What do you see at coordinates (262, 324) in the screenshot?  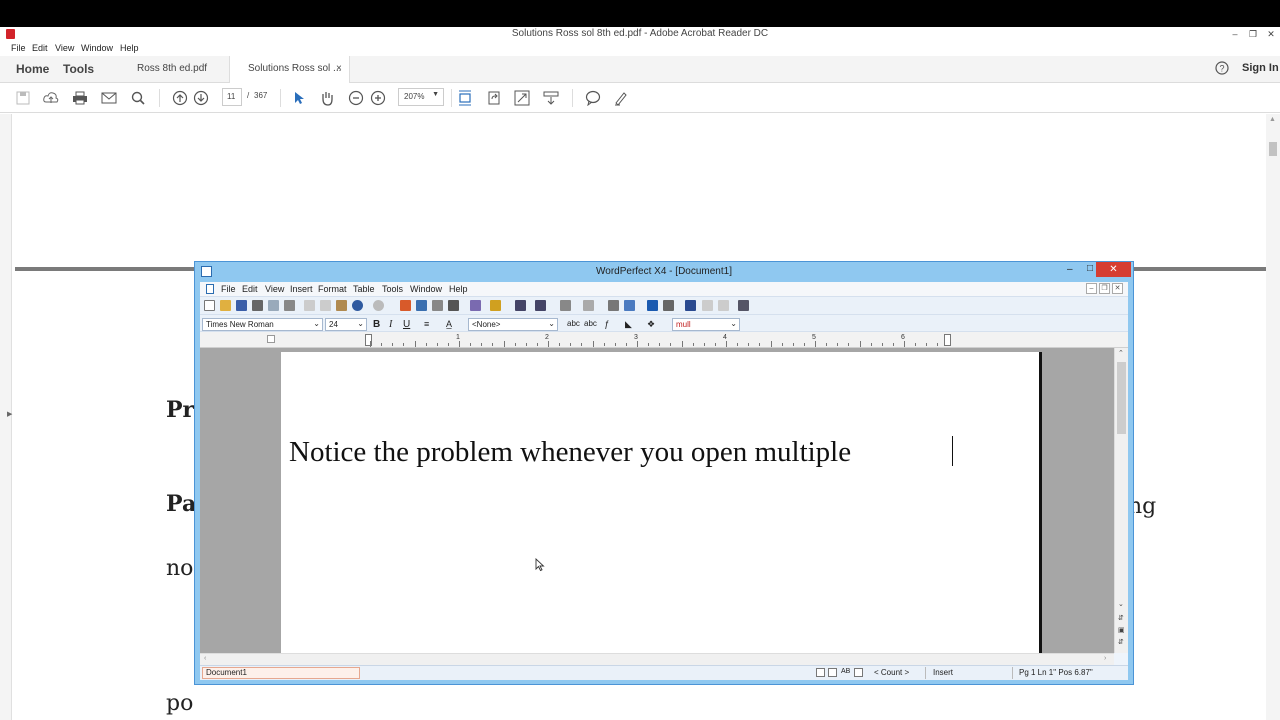 I see `font-face-select: Times New Roman ⌄` at bounding box center [262, 324].